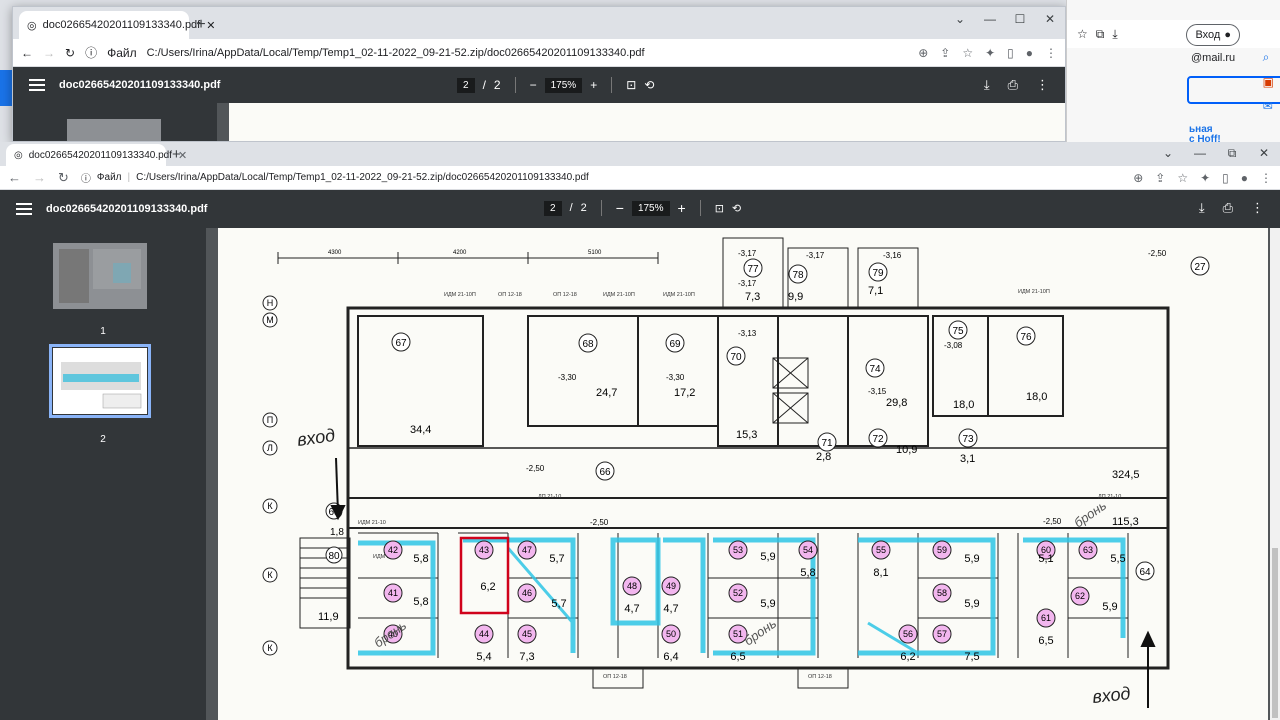 This screenshot has height=720, width=1280. I want to click on window-controls: ⌄ — ☐ ✕, so click(1005, 19).